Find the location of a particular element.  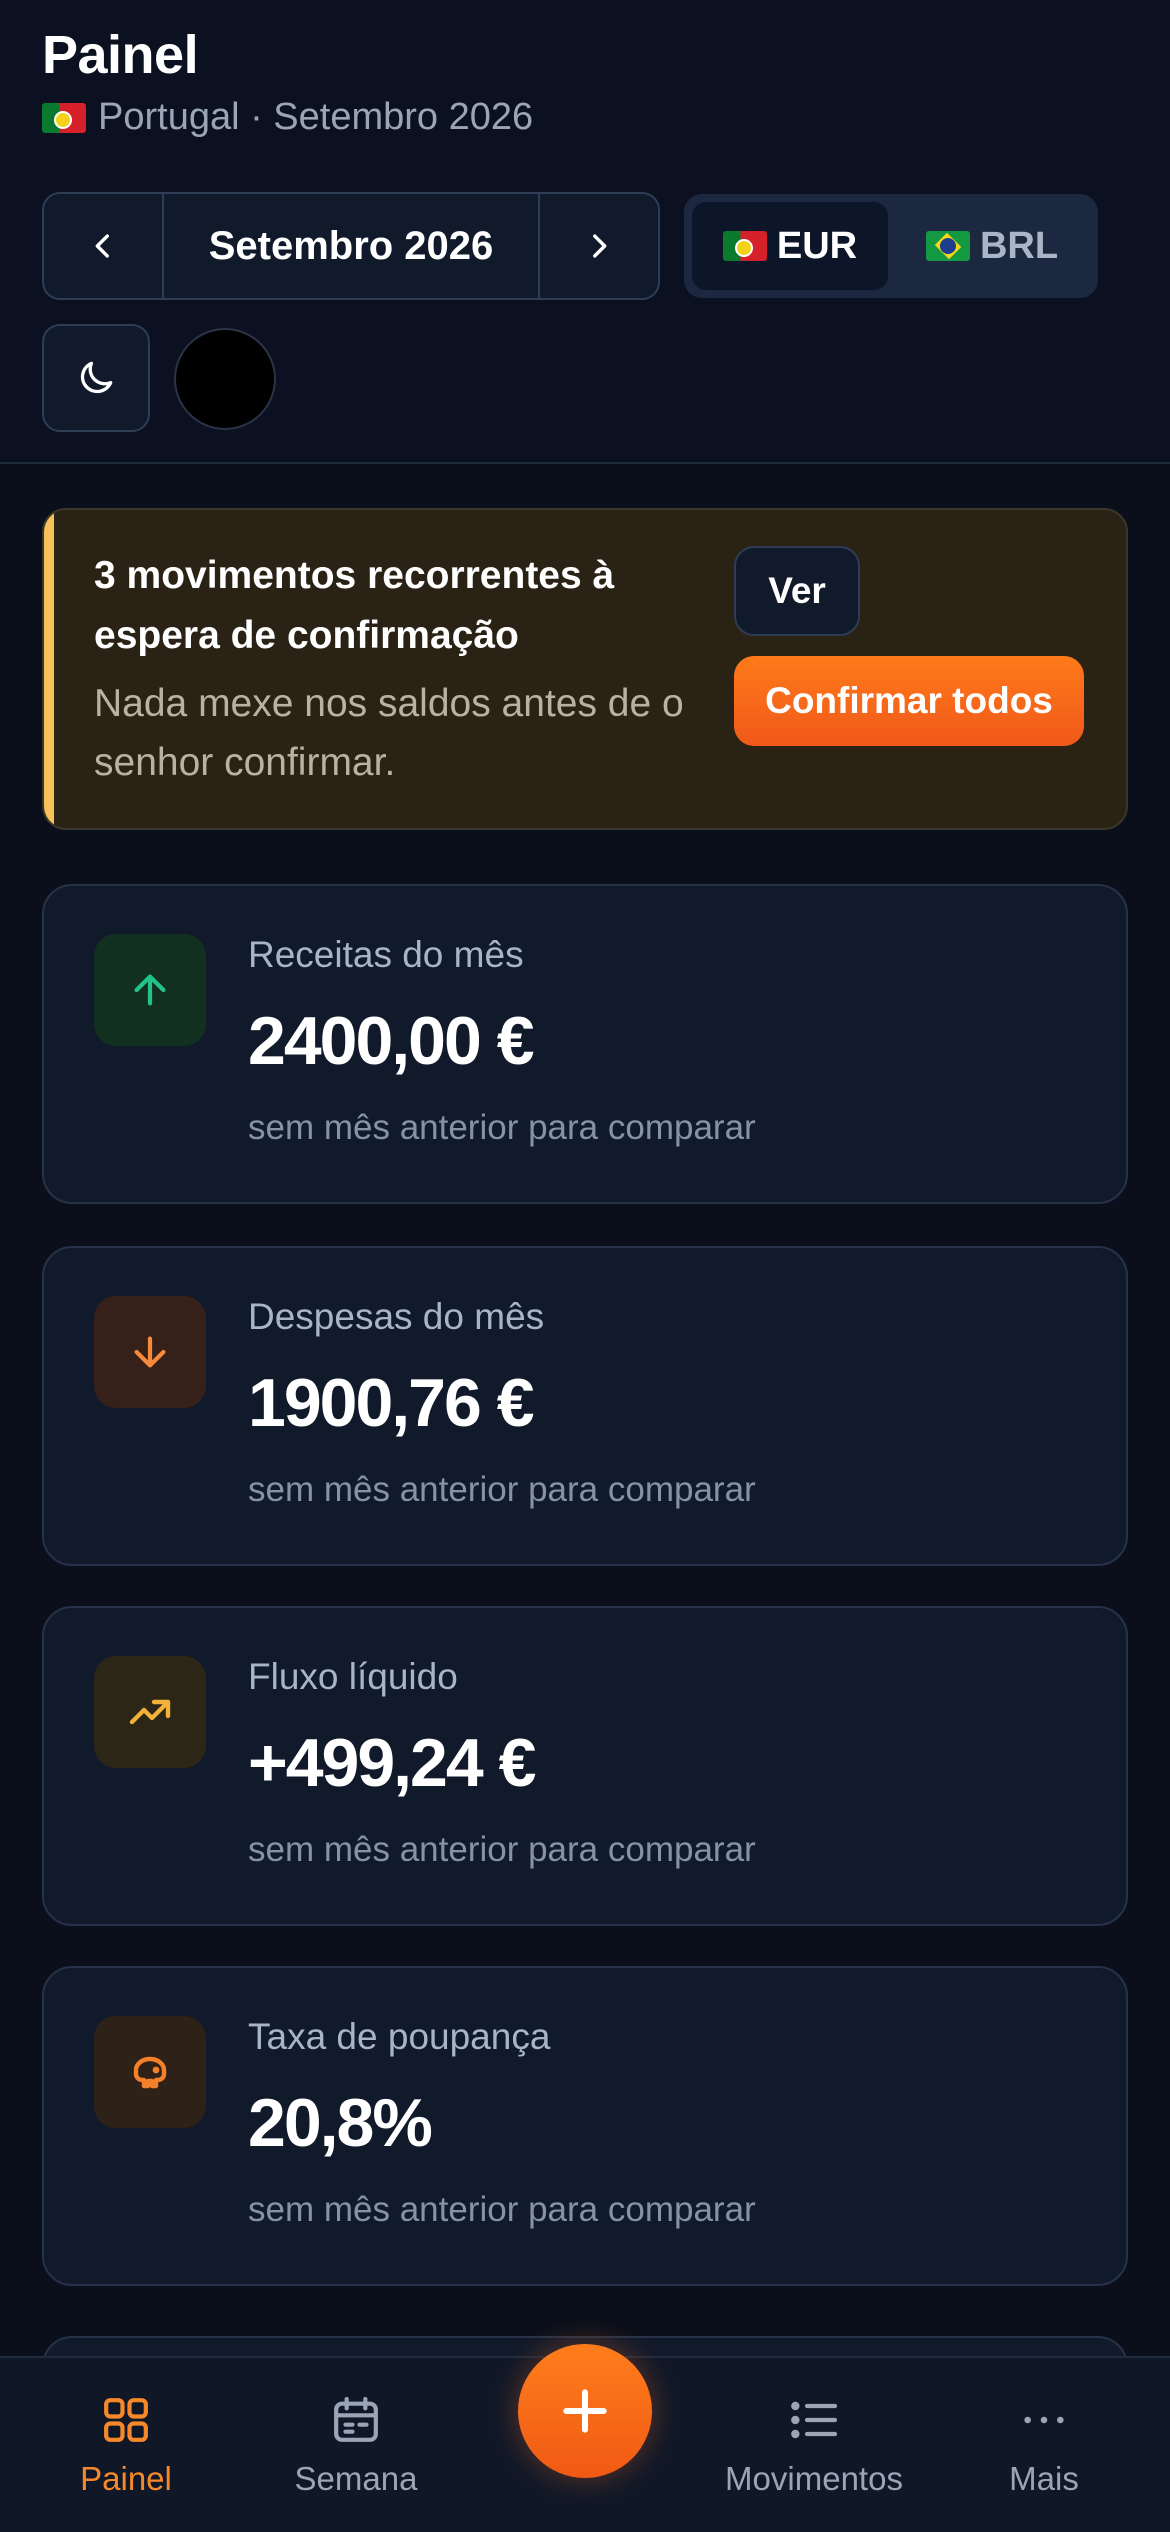

currency-toggle: EUR BRL is located at coordinates (891, 246).